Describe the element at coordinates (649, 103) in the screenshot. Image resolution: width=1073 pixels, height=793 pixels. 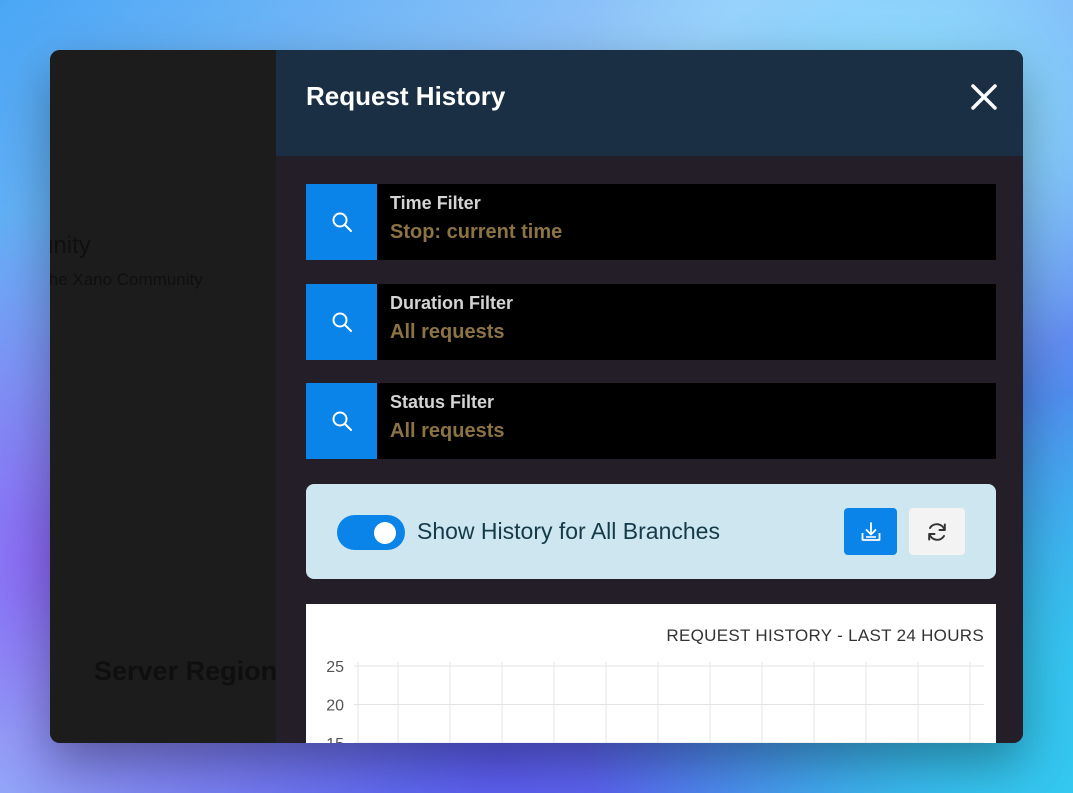
I see `drawer-header: Request History` at that location.